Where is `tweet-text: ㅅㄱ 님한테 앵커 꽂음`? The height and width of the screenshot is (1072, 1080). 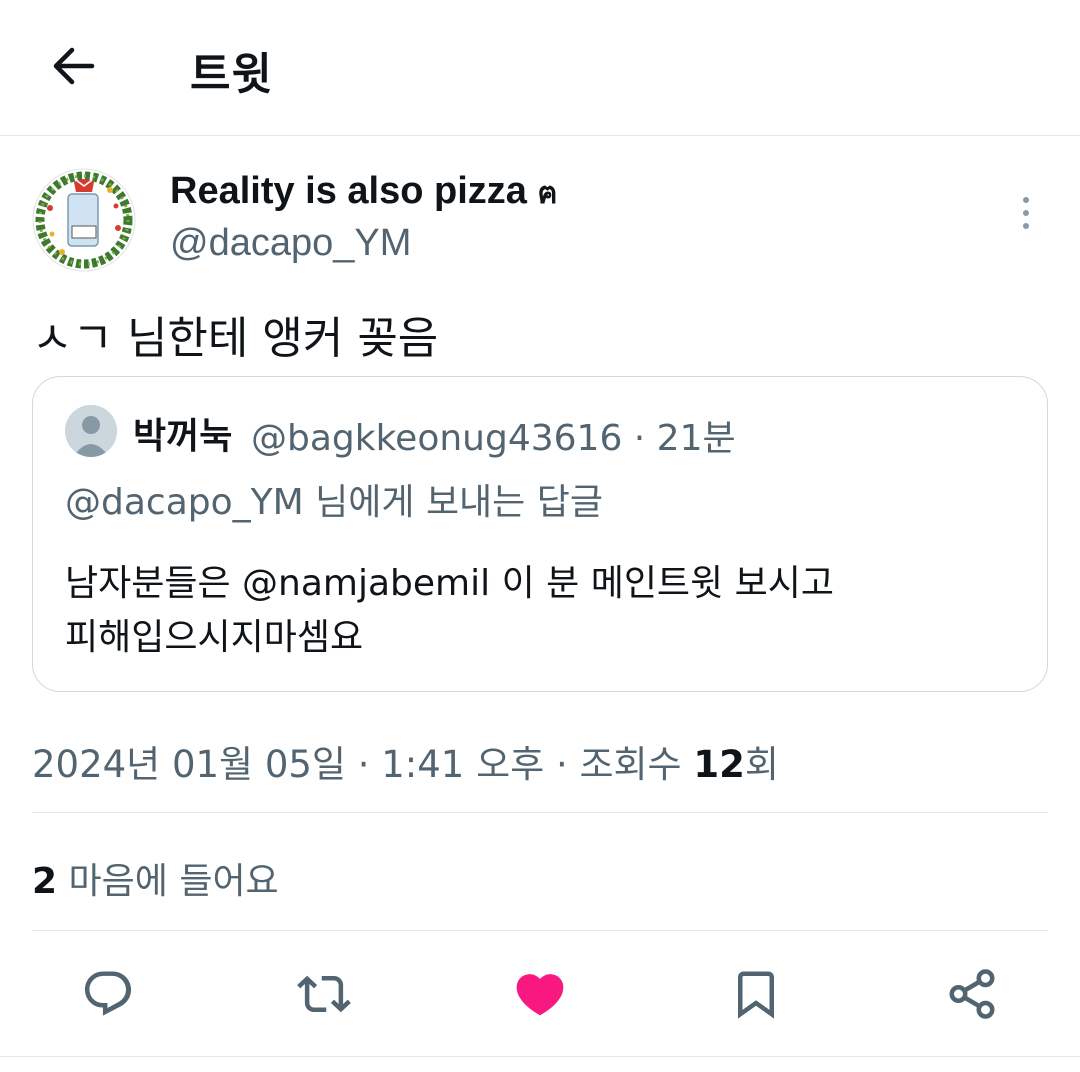 tweet-text: ㅅㄱ 님한테 앵커 꽂음 is located at coordinates (235, 338).